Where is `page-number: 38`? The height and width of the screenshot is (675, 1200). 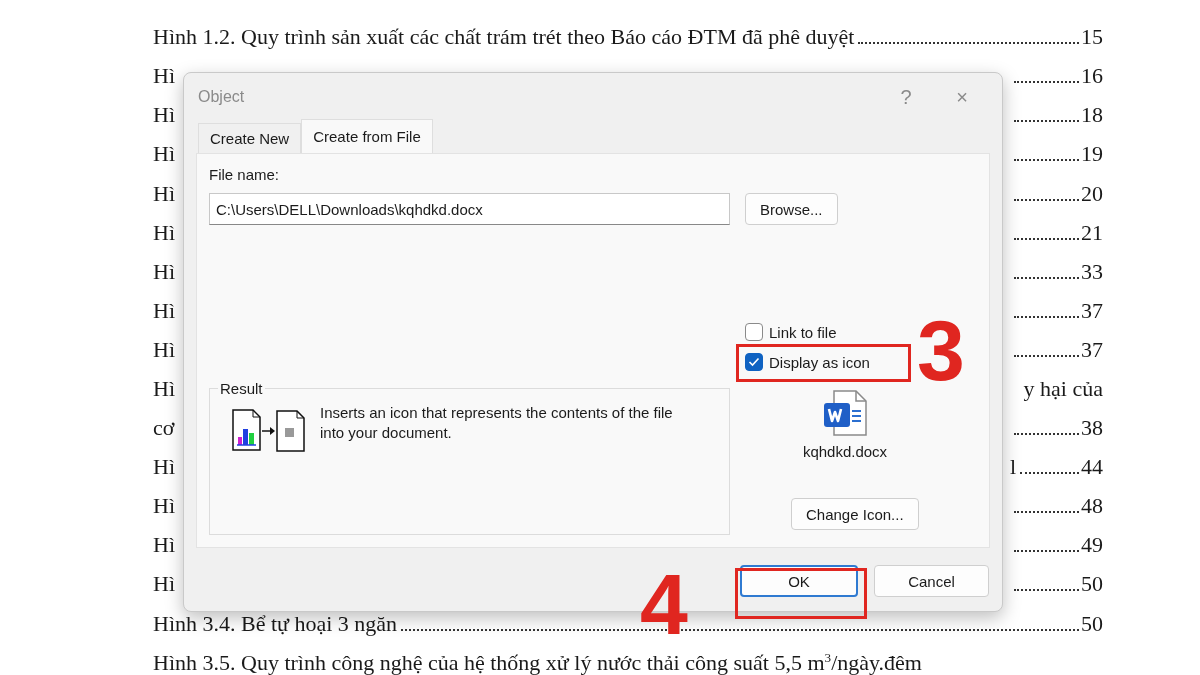 page-number: 38 is located at coordinates (1092, 428).